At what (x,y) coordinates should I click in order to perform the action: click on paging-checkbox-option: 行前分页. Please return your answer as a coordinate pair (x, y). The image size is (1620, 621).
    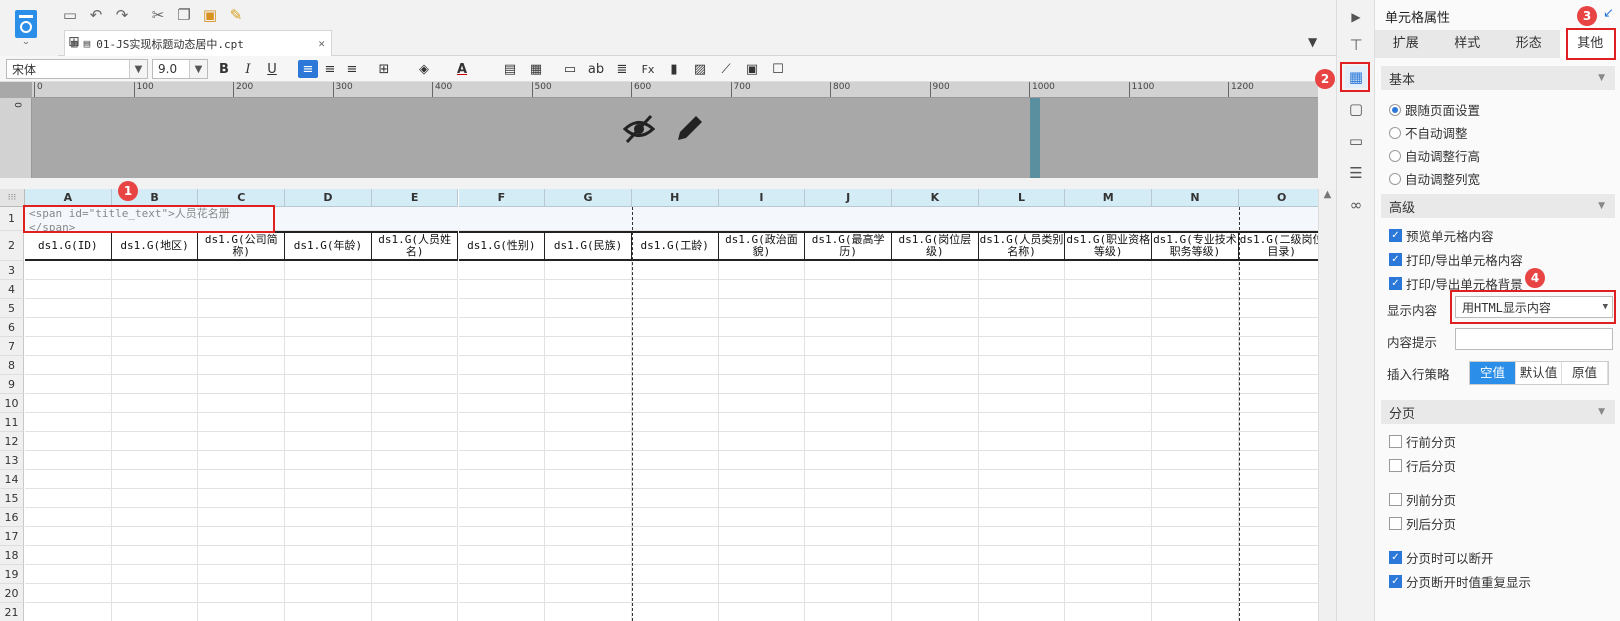
    Looking at the image, I should click on (1422, 441).